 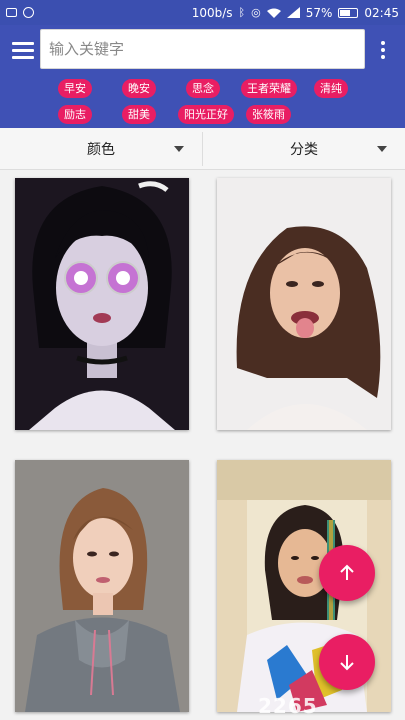 I want to click on category-filter-label: 分类, so click(x=304, y=150).